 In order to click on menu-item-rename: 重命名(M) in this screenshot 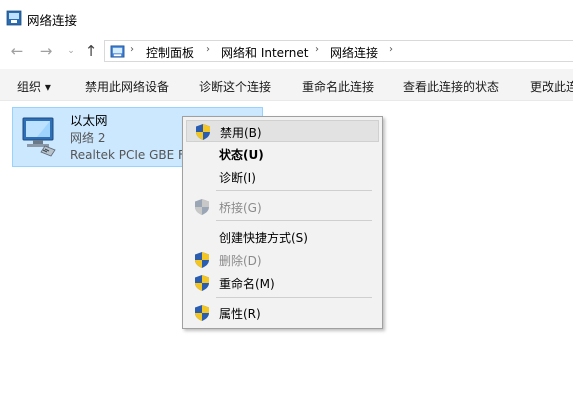, I will do `click(282, 283)`.